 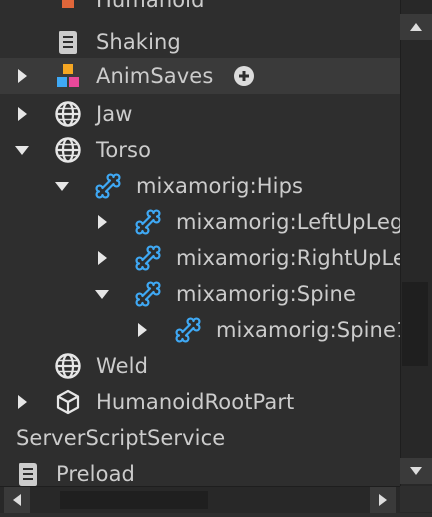 What do you see at coordinates (200, 471) in the screenshot?
I see `tree-row-preload: Preload` at bounding box center [200, 471].